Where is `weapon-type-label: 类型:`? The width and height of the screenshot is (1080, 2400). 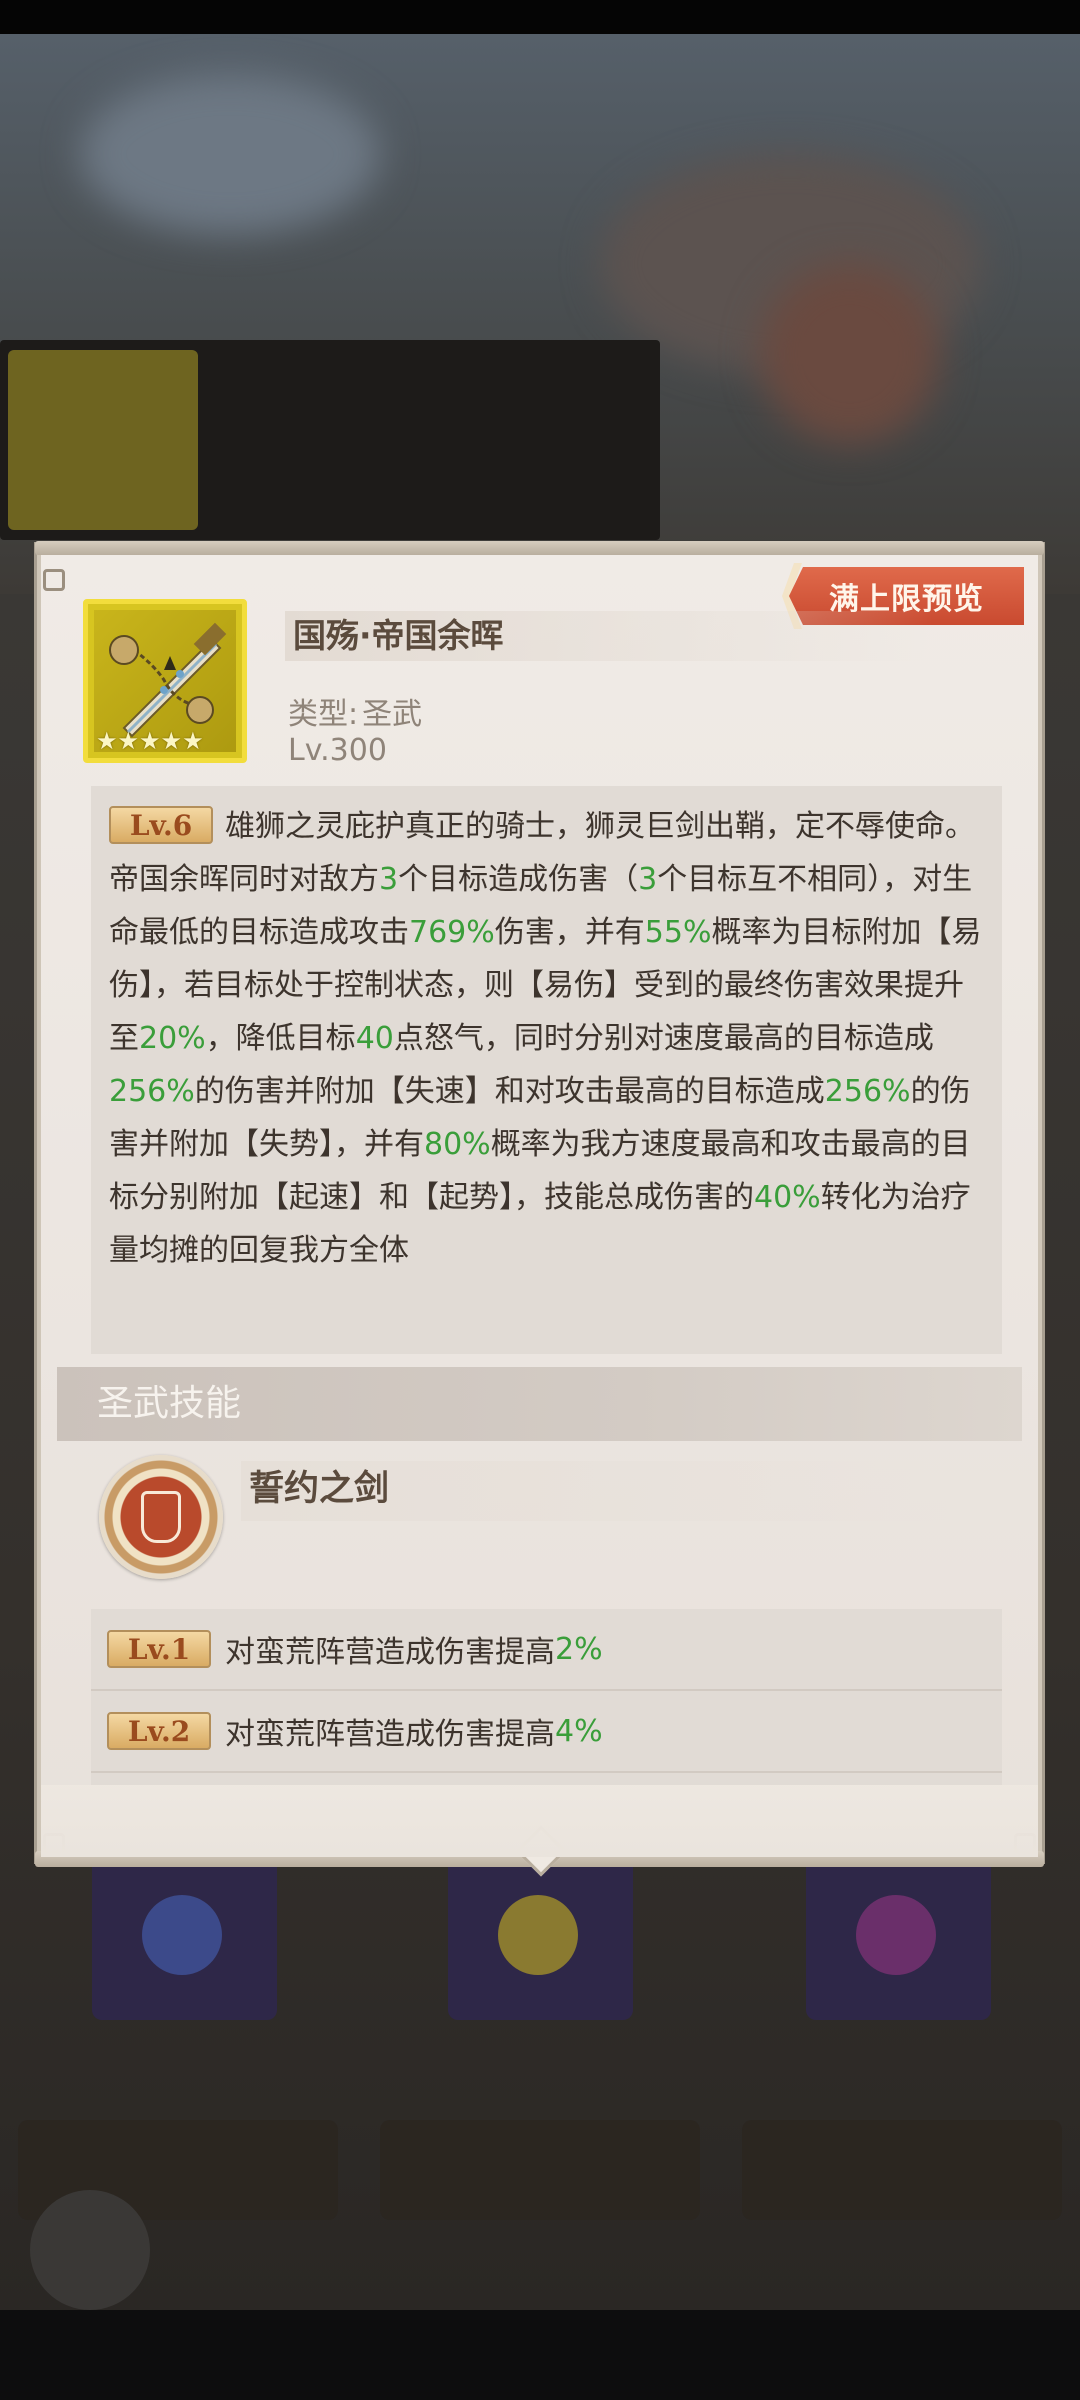
weapon-type-label: 类型: is located at coordinates (323, 714).